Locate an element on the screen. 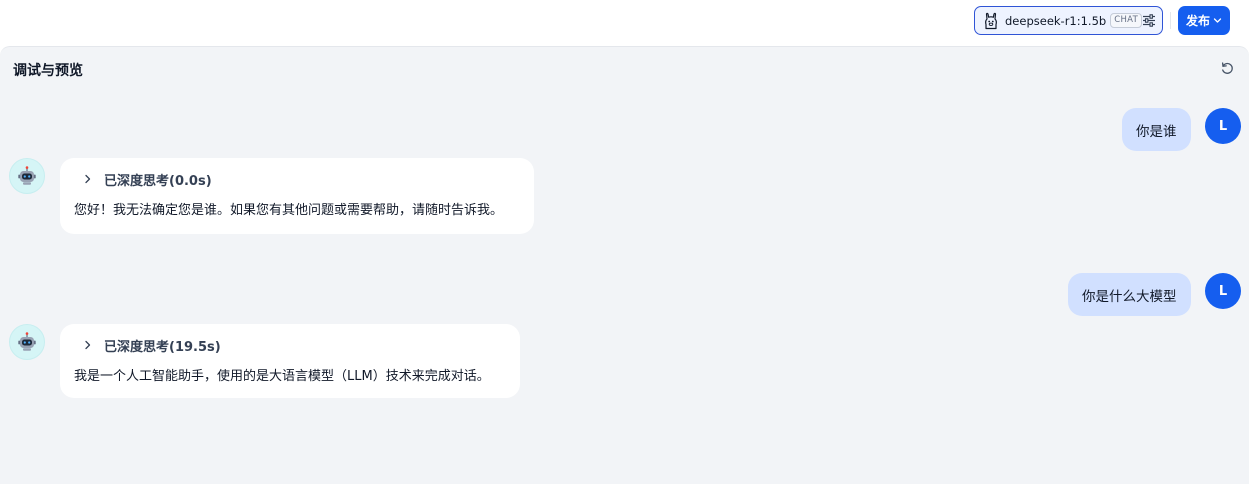 Image resolution: width=1249 pixels, height=484 pixels. panel-title: 调试与预览 is located at coordinates (48, 71).